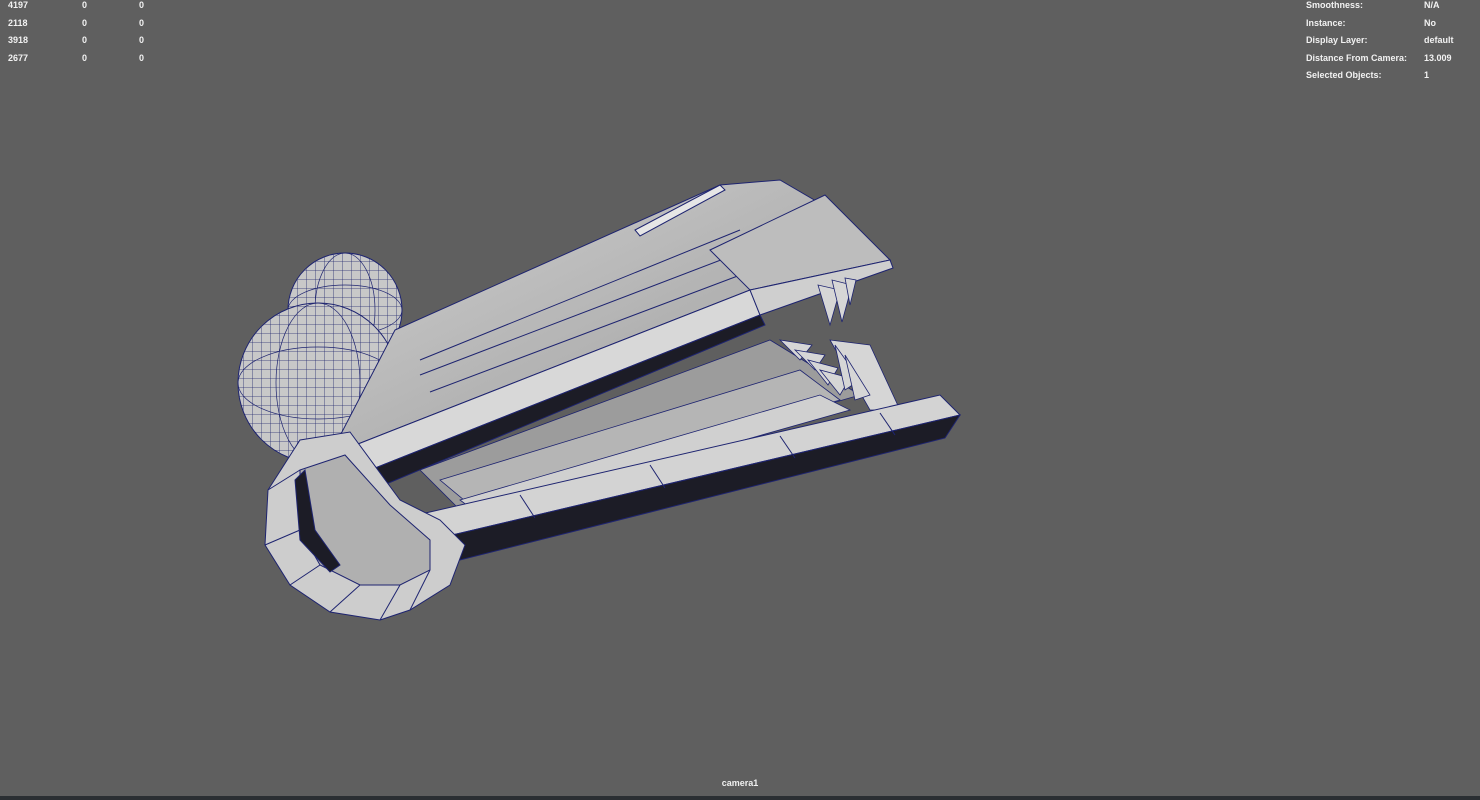 The width and height of the screenshot is (1480, 800). I want to click on info-label: Distance From Camera:, so click(1357, 57).